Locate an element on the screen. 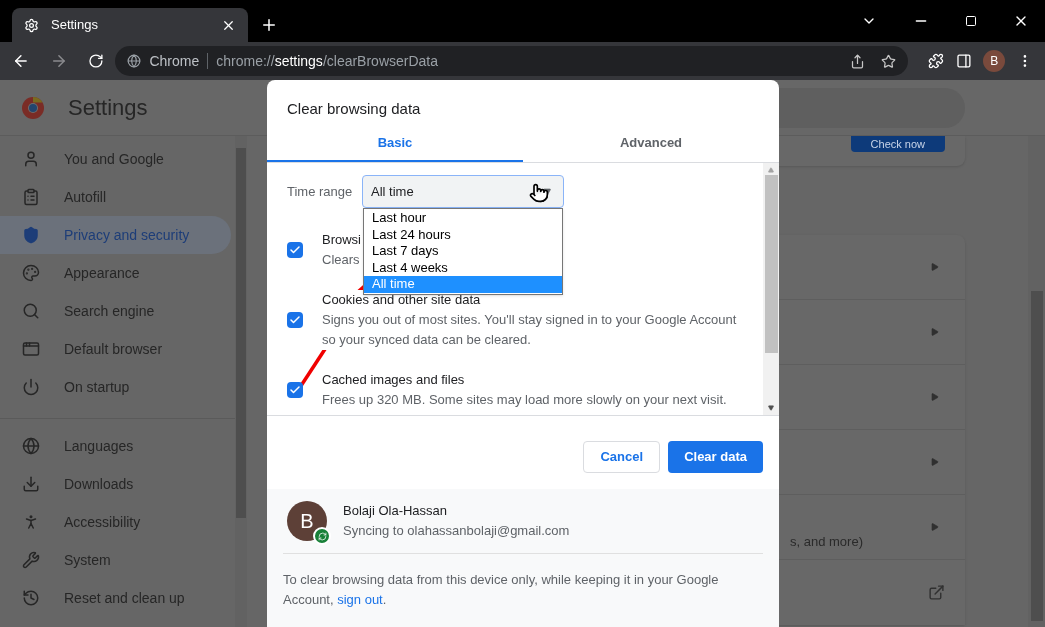 This screenshot has width=1045, height=627. settings-icon is located at coordinates (31, 25).